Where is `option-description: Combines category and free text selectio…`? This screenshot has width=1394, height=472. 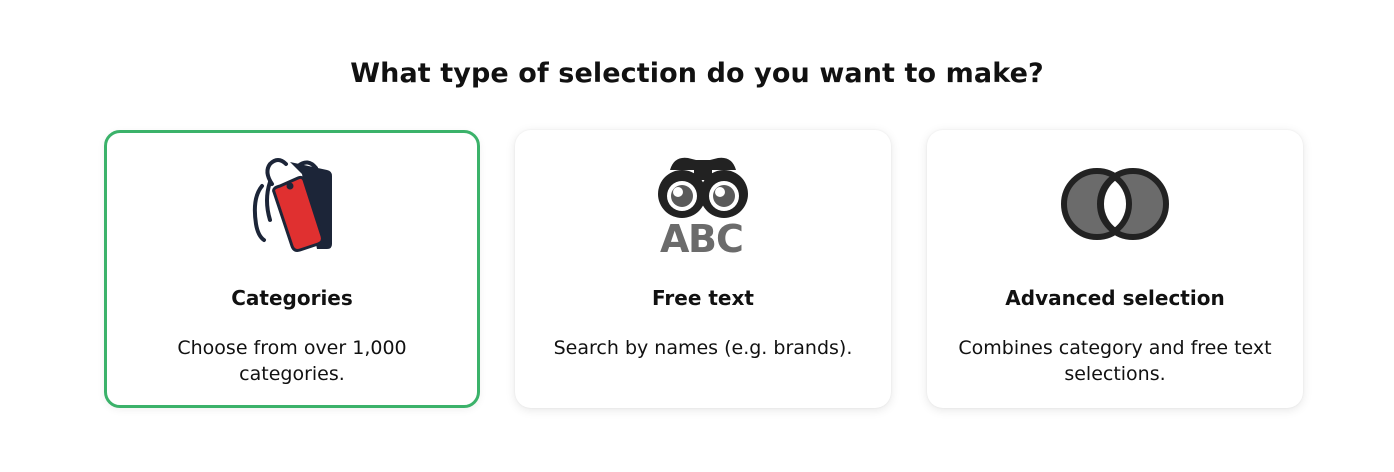
option-description: Combines category and free text selectio… is located at coordinates (1115, 361).